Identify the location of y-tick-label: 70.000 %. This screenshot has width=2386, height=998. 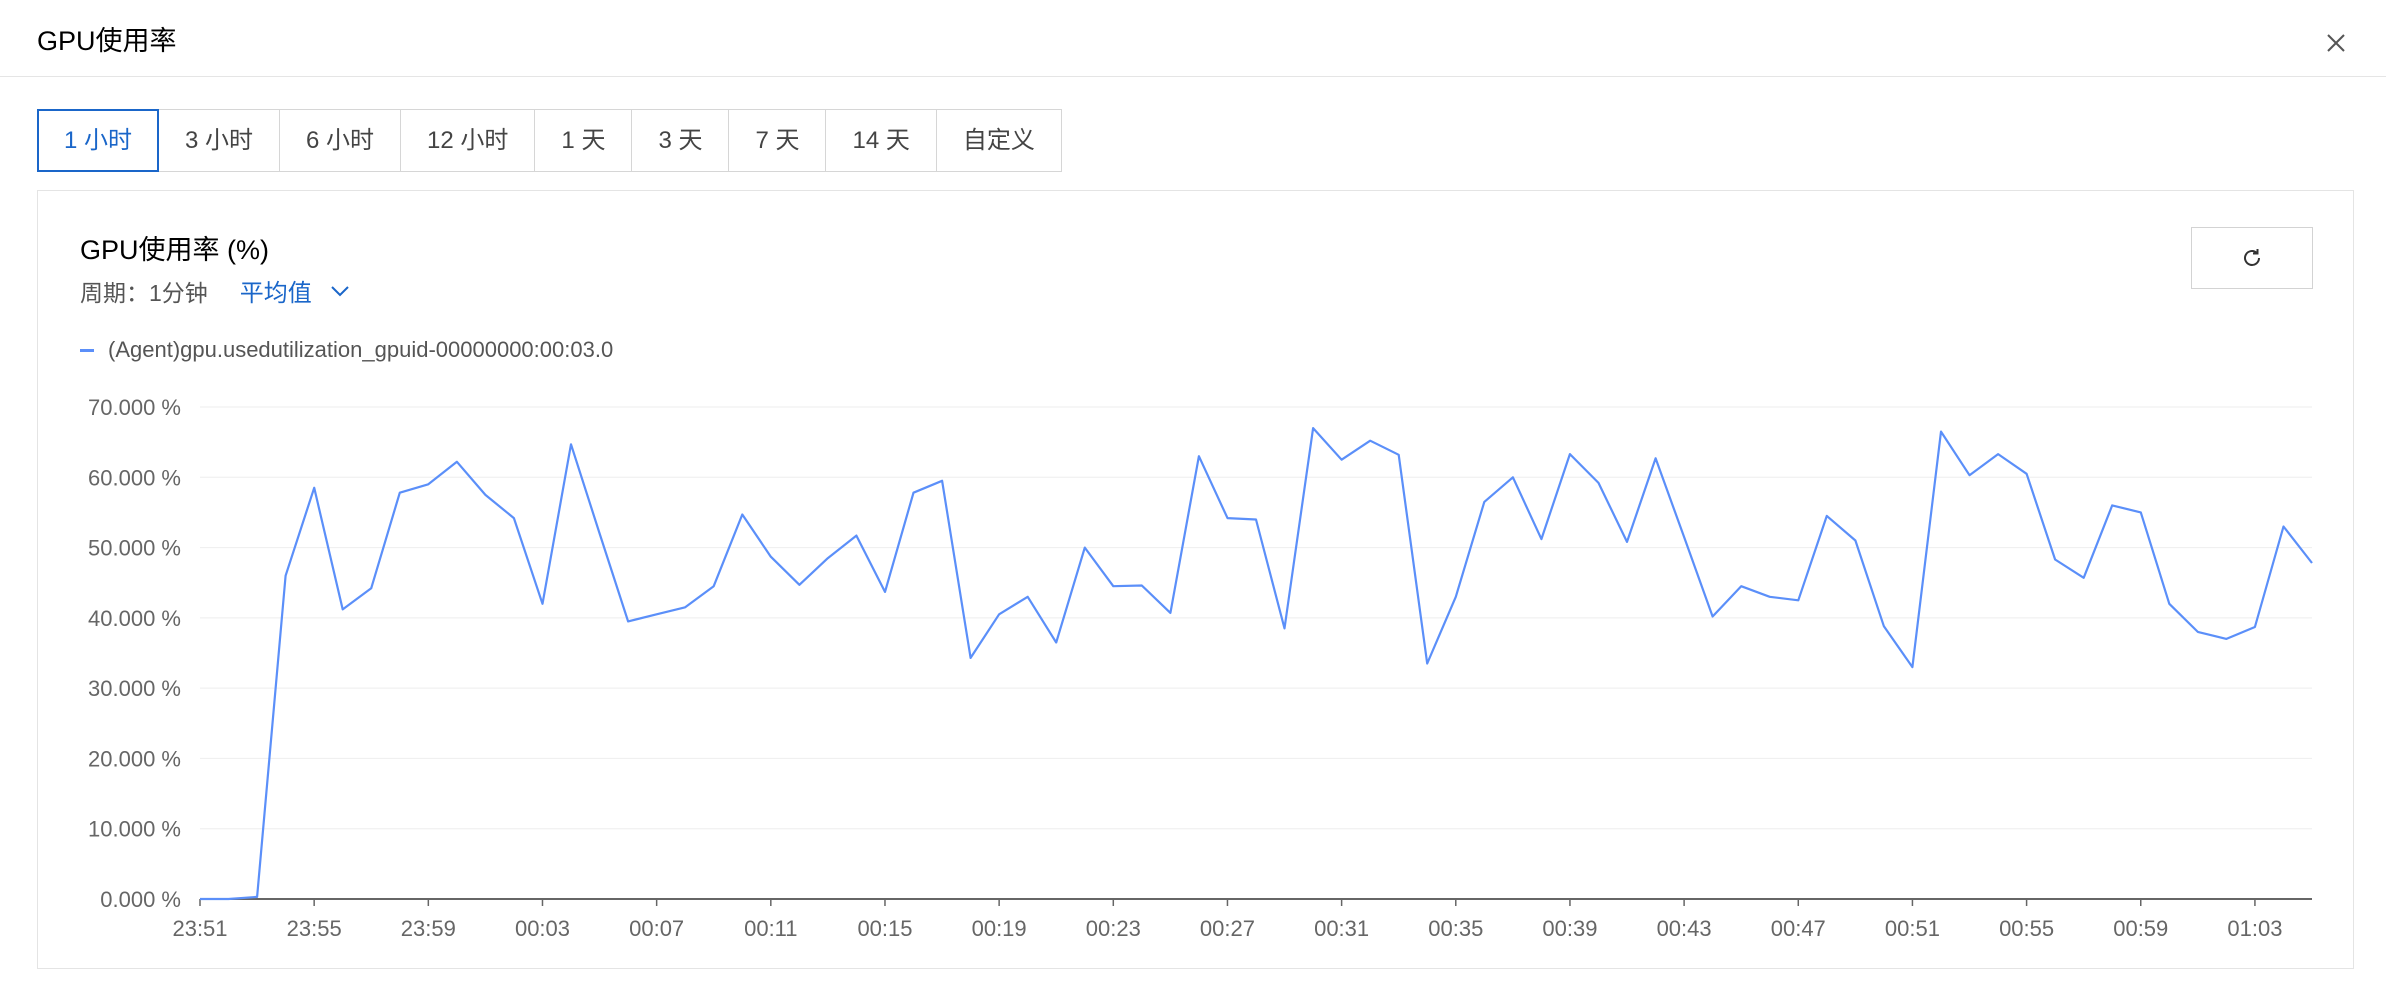
(134, 407).